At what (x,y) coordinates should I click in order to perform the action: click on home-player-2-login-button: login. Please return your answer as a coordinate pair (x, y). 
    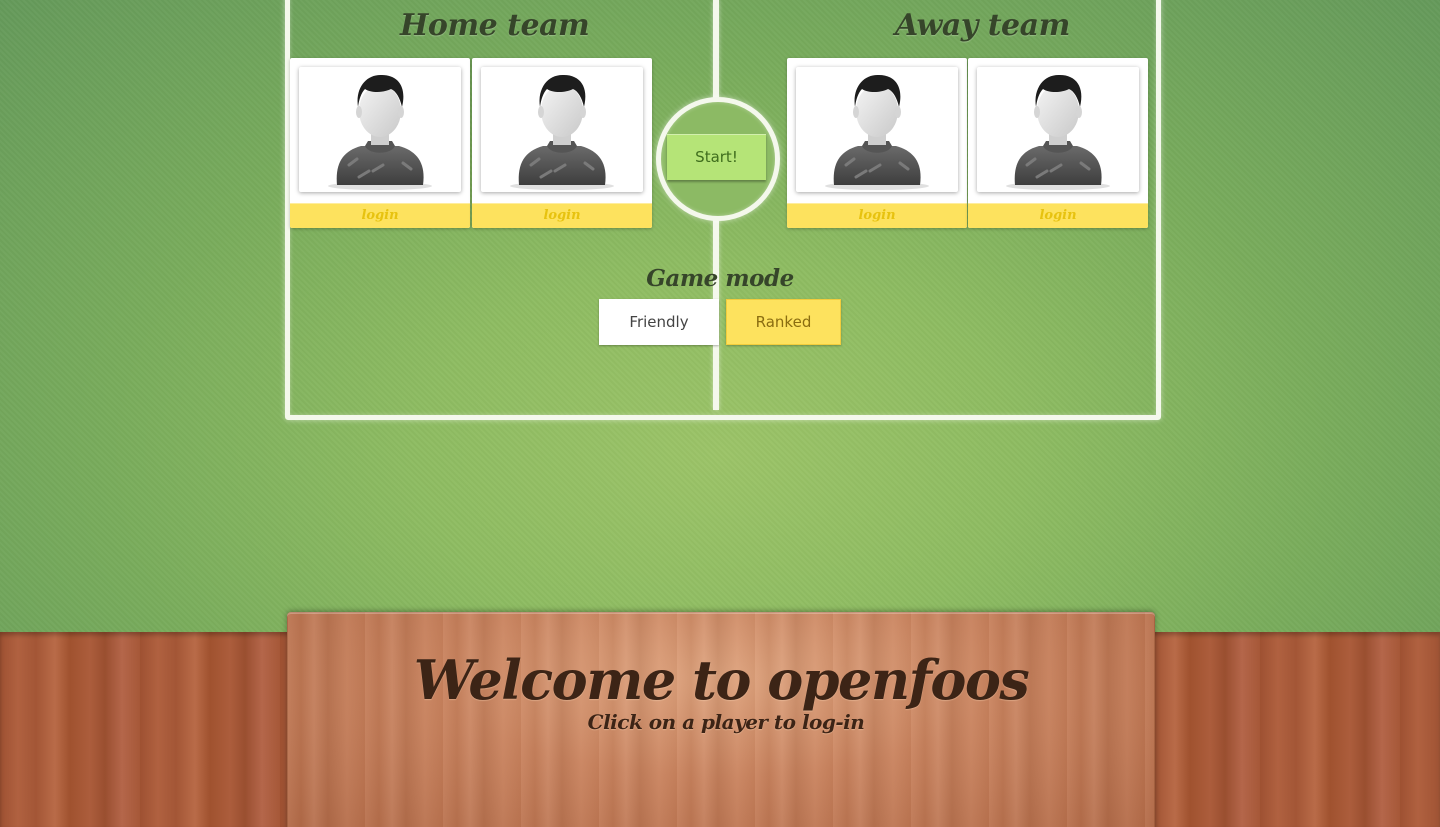
    Looking at the image, I should click on (562, 215).